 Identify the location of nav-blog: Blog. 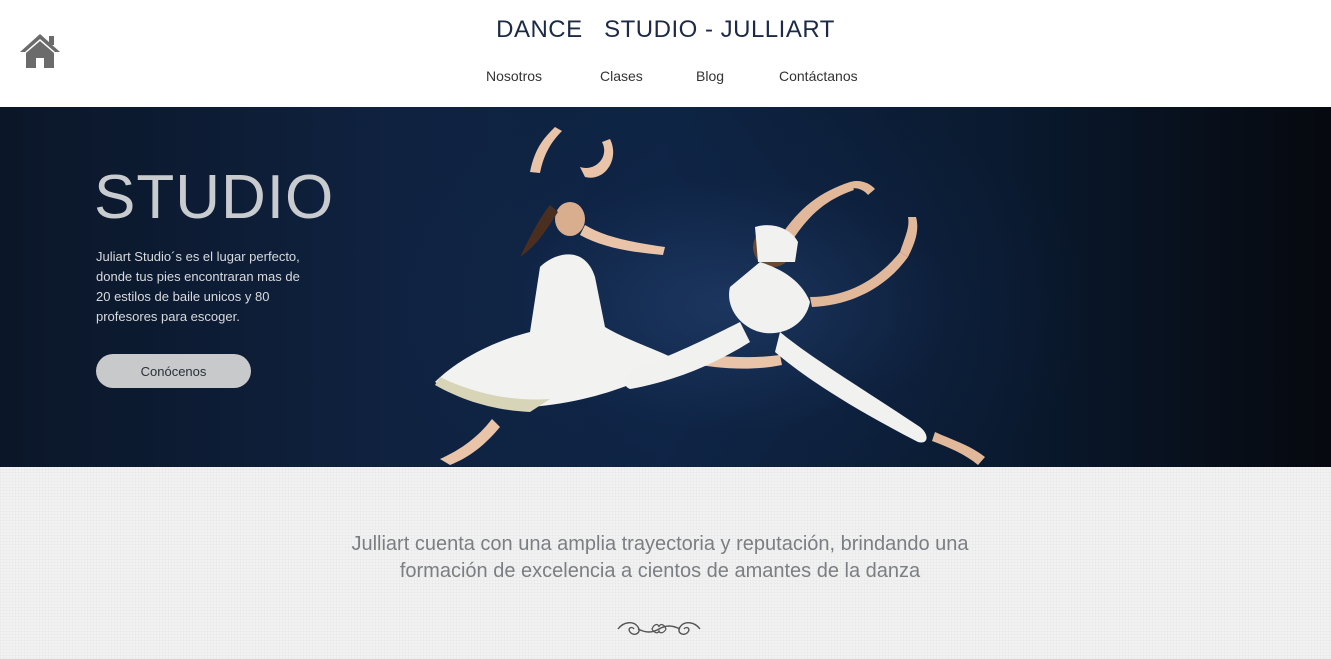
(710, 76).